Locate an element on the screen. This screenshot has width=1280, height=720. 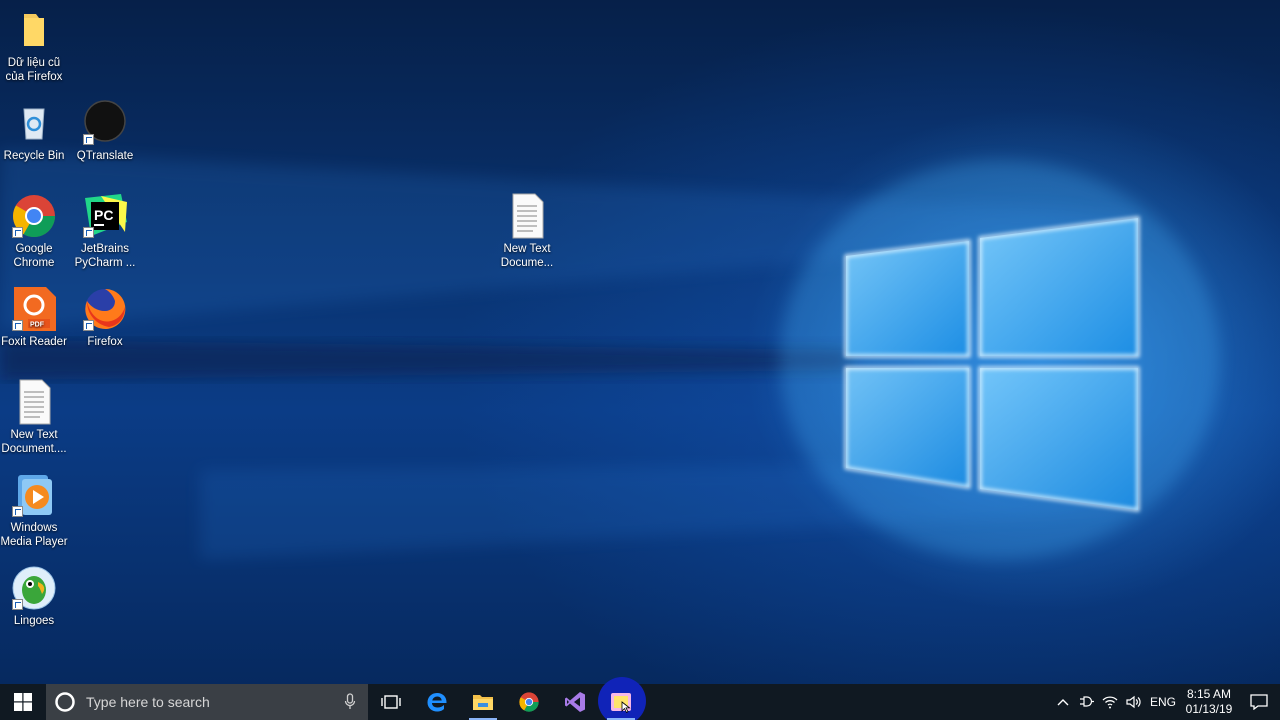
desktop-icon-label: Dữ liệu cũ is located at coordinates (34, 63).